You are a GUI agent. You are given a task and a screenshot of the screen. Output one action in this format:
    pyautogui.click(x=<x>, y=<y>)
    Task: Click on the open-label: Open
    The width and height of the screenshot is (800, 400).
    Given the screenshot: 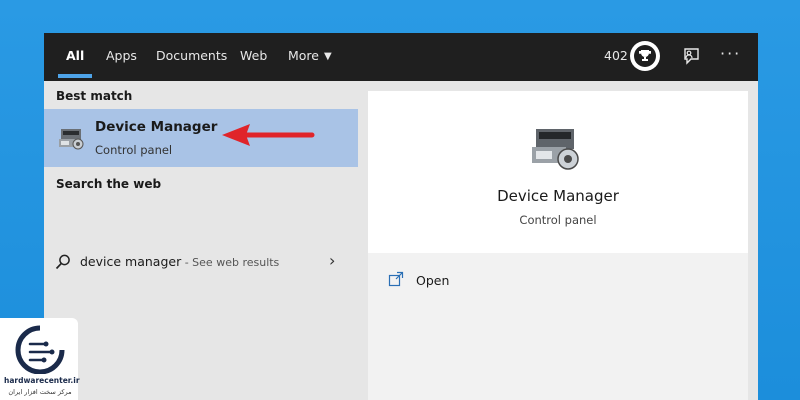 What is the action you would take?
    pyautogui.click(x=433, y=280)
    